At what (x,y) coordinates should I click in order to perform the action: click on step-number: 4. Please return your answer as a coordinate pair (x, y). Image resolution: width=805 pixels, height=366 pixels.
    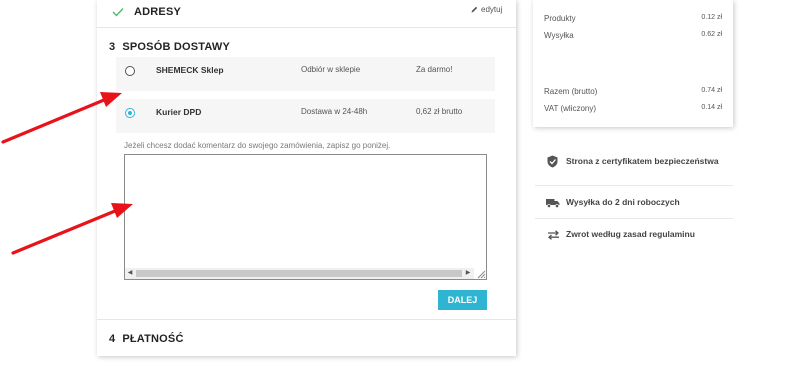
    Looking at the image, I should click on (112, 339).